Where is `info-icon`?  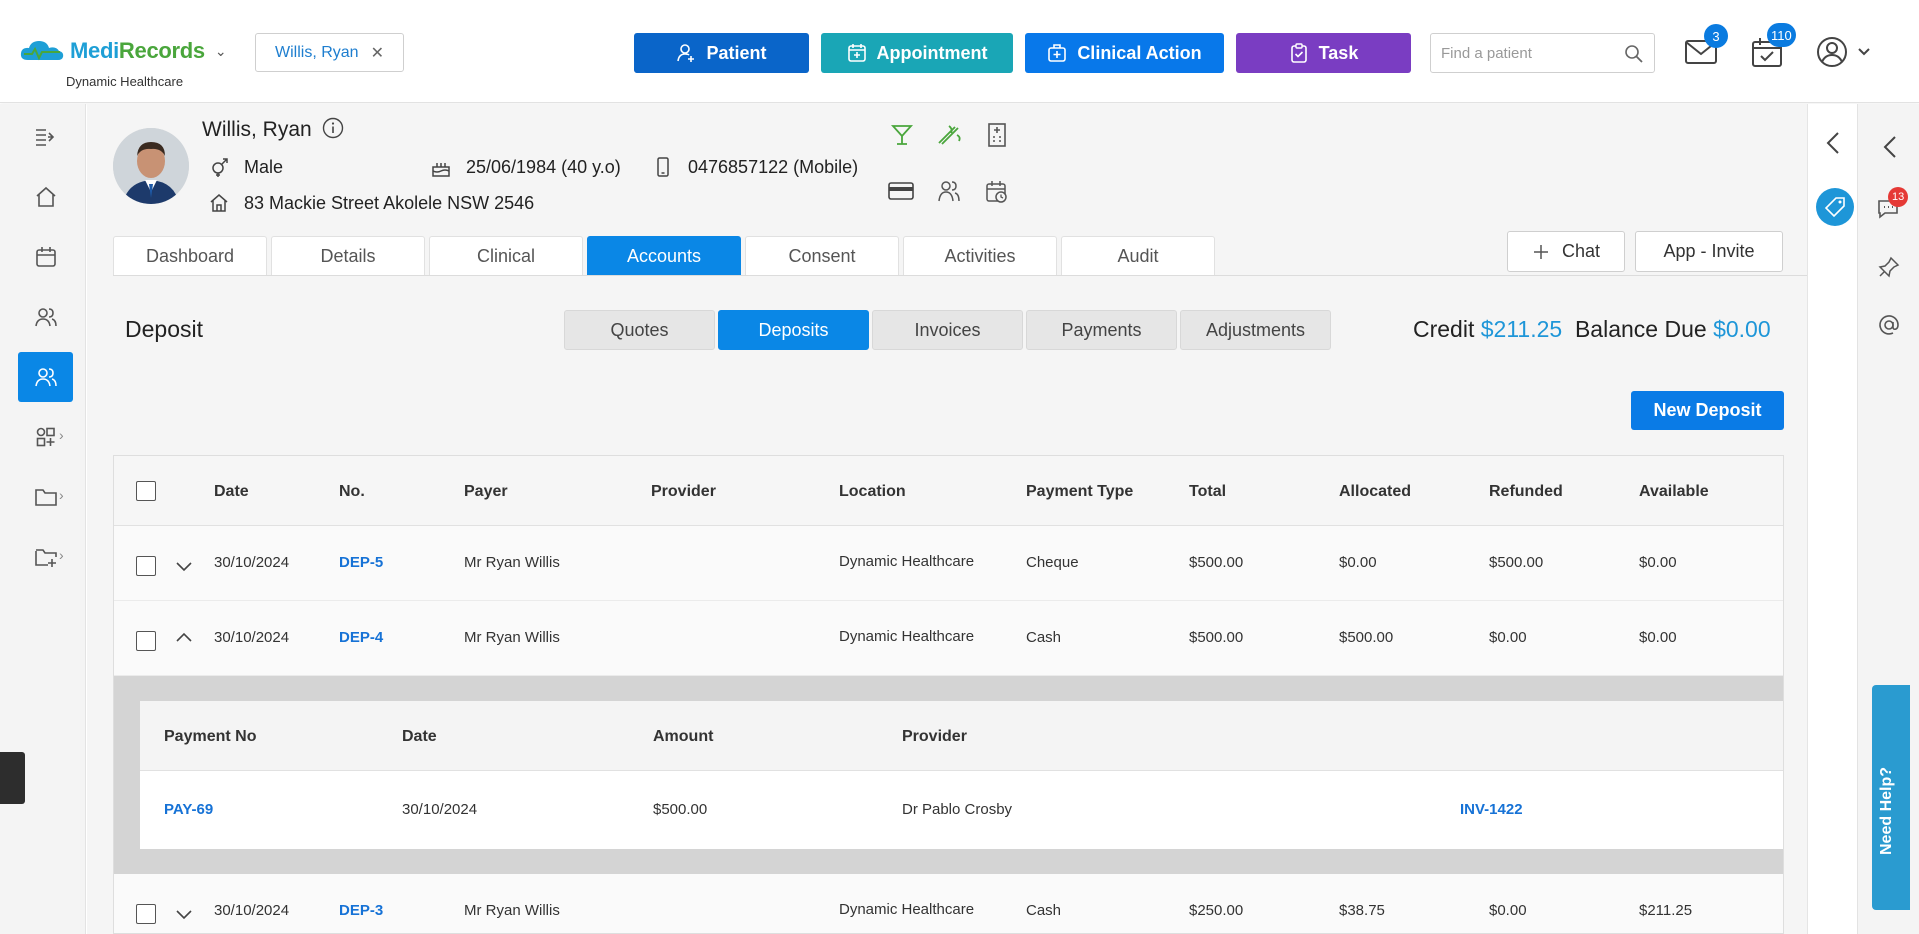 info-icon is located at coordinates (333, 128).